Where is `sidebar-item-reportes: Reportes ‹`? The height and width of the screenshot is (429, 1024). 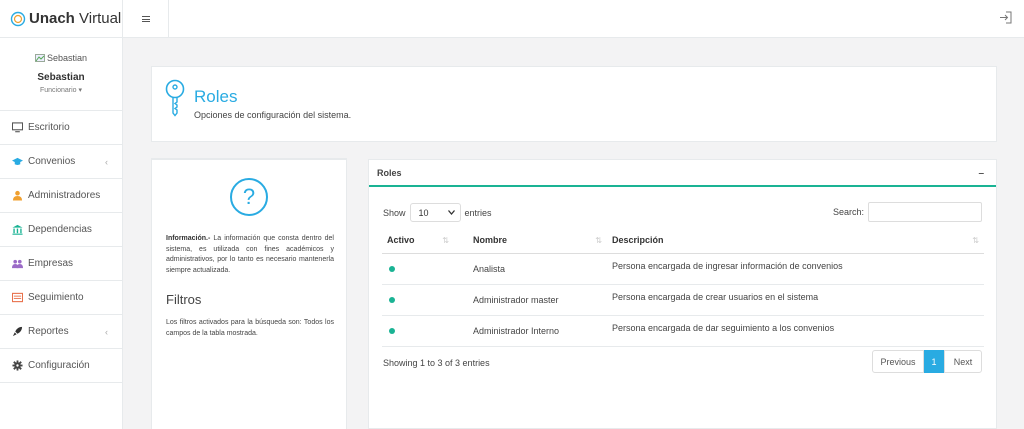
sidebar-item-reportes: Reportes ‹ is located at coordinates (61, 332).